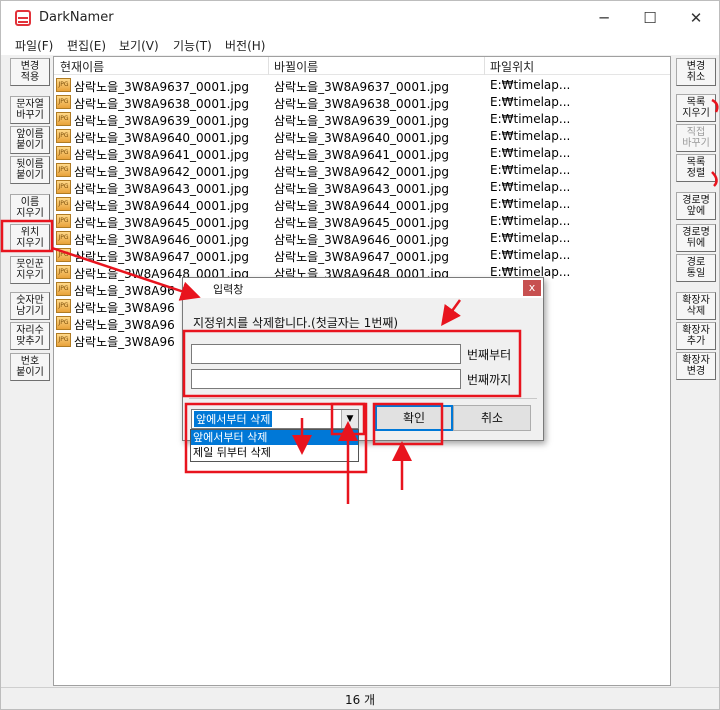 This screenshot has width=720, height=710. What do you see at coordinates (30, 270) in the screenshot?
I see `delete-type-button: 뭇인꾼 지우기` at bounding box center [30, 270].